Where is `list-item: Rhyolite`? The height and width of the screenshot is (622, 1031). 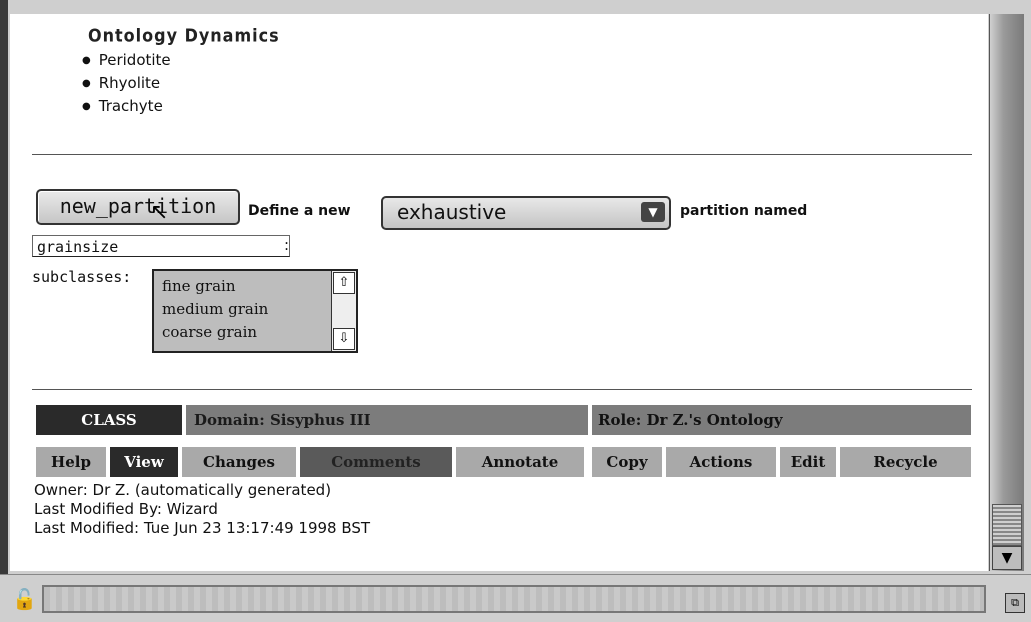
list-item: Rhyolite is located at coordinates (126, 84).